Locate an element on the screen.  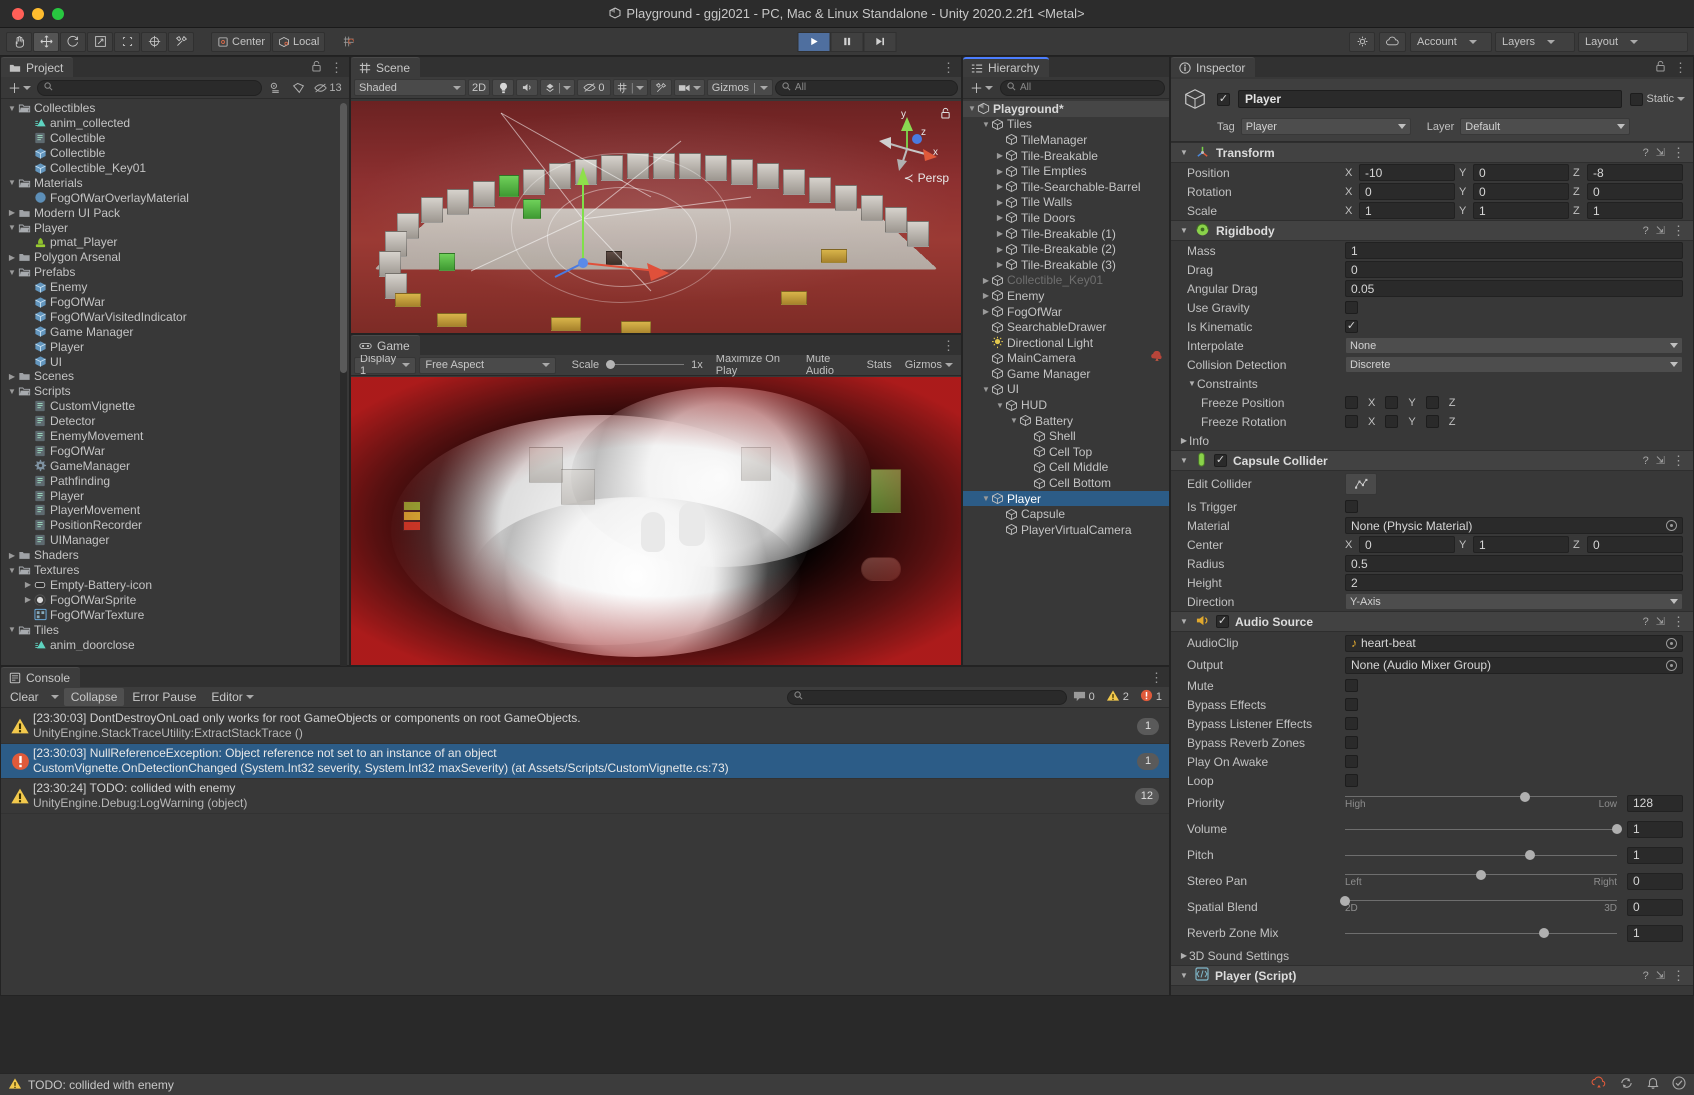
stereo-pan-input: 0 is located at coordinates (1655, 881).